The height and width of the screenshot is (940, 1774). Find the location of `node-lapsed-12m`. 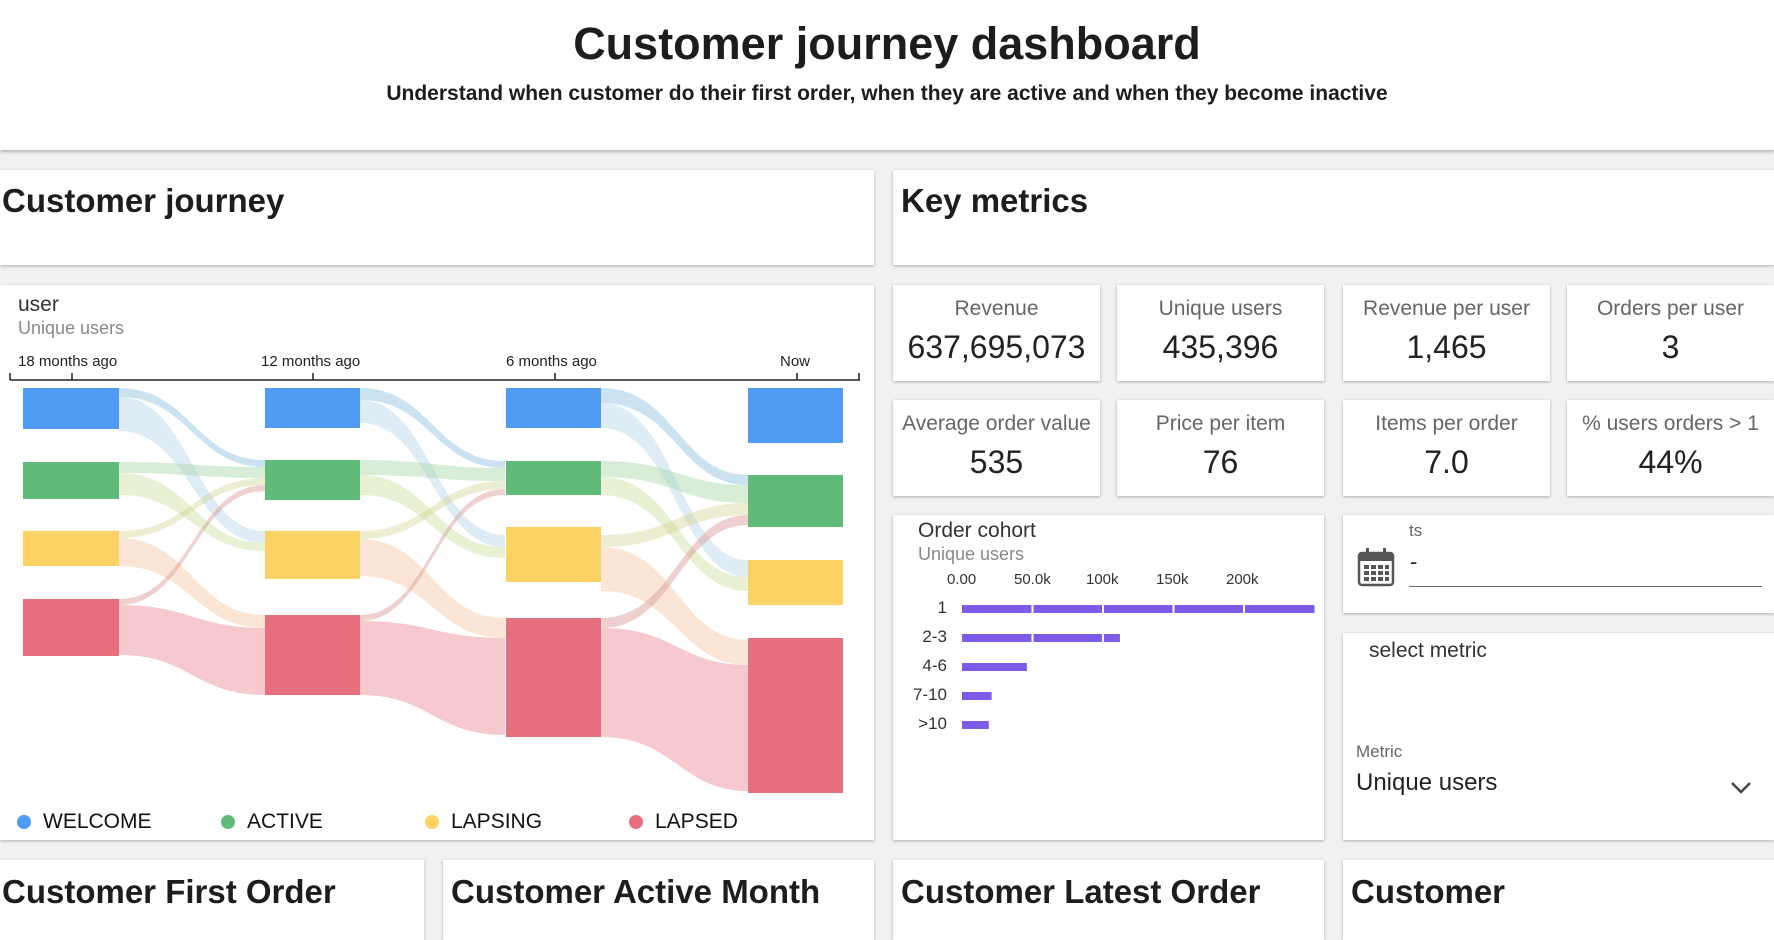

node-lapsed-12m is located at coordinates (312, 655).